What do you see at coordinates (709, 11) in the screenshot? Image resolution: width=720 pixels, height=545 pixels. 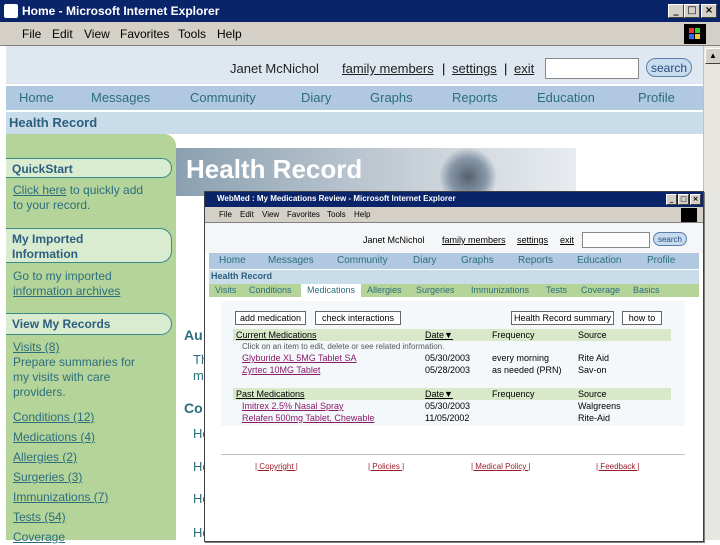 I see `close-icon: ×` at bounding box center [709, 11].